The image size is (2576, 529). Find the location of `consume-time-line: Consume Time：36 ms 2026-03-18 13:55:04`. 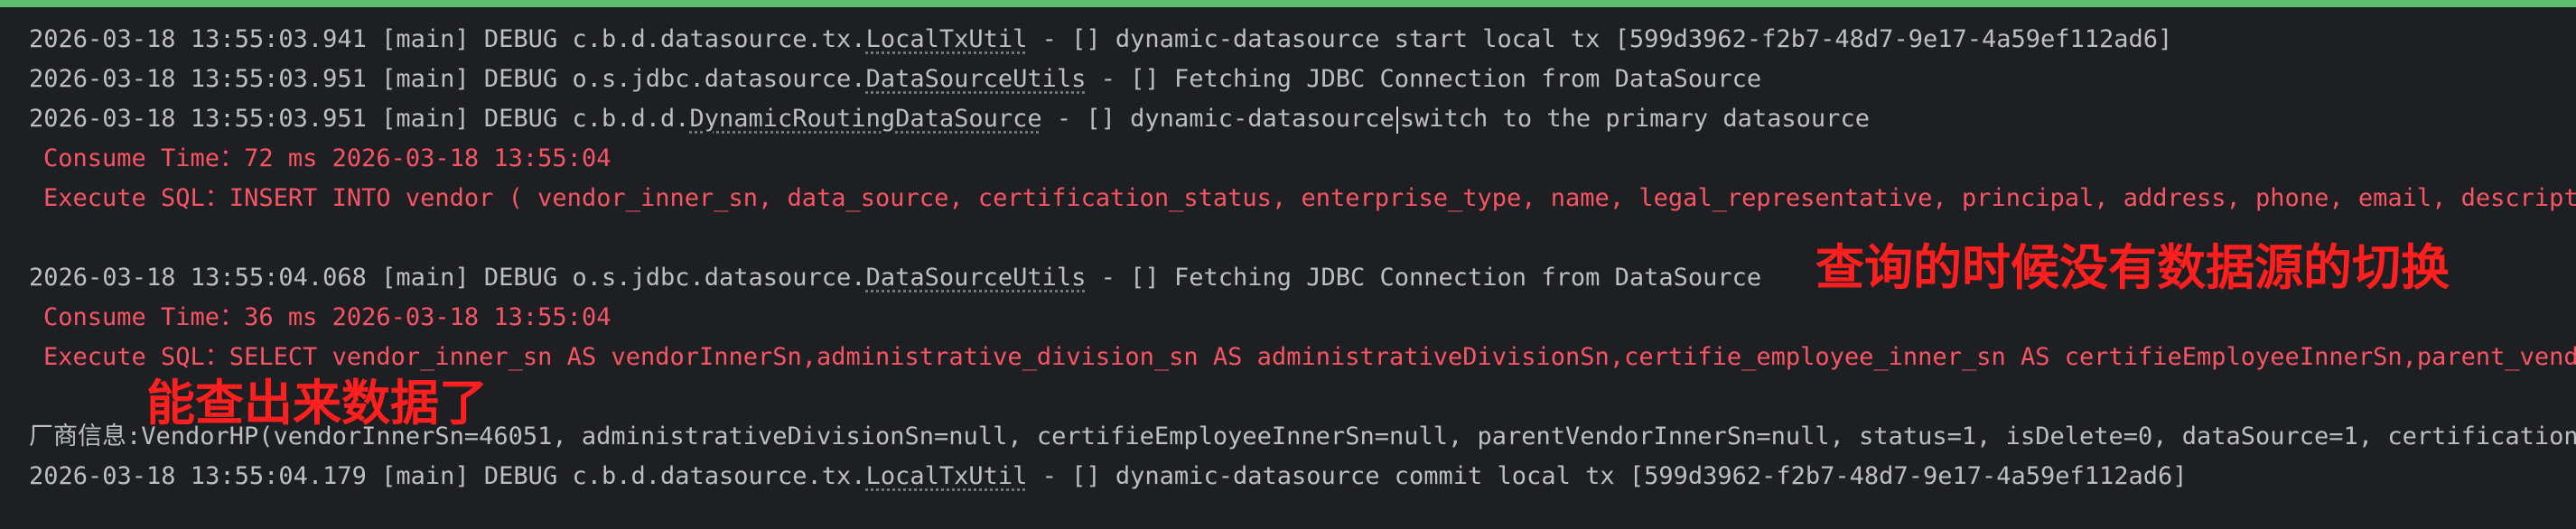

consume-time-line: Consume Time：36 ms 2026-03-18 13:55:04 is located at coordinates (327, 317).